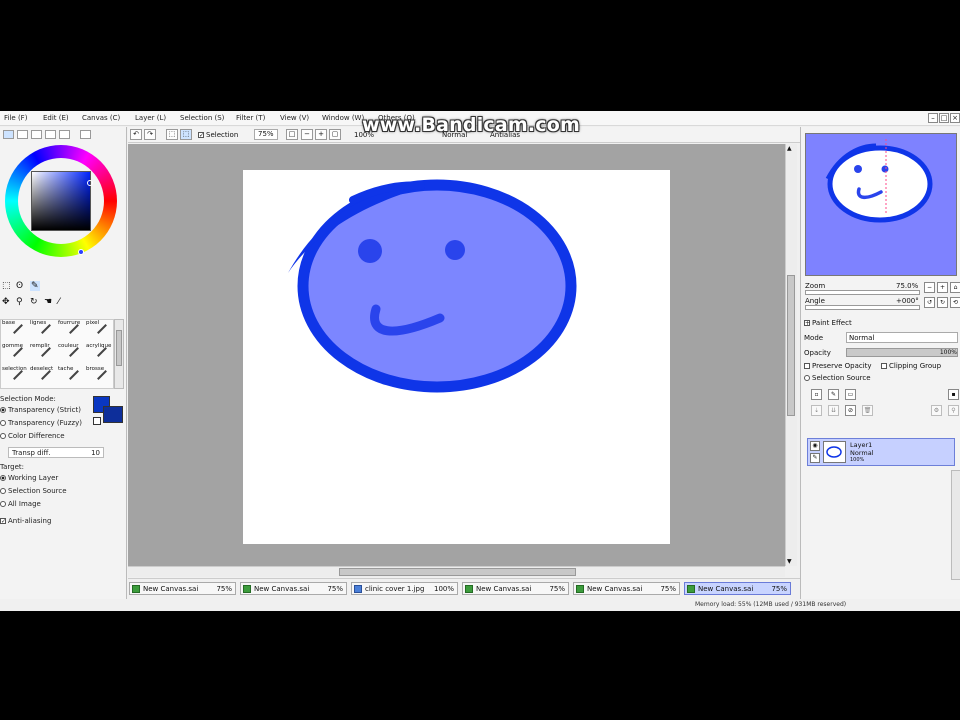 The height and width of the screenshot is (720, 960). What do you see at coordinates (294, 118) in the screenshot?
I see `menu-view: View (V)` at bounding box center [294, 118].